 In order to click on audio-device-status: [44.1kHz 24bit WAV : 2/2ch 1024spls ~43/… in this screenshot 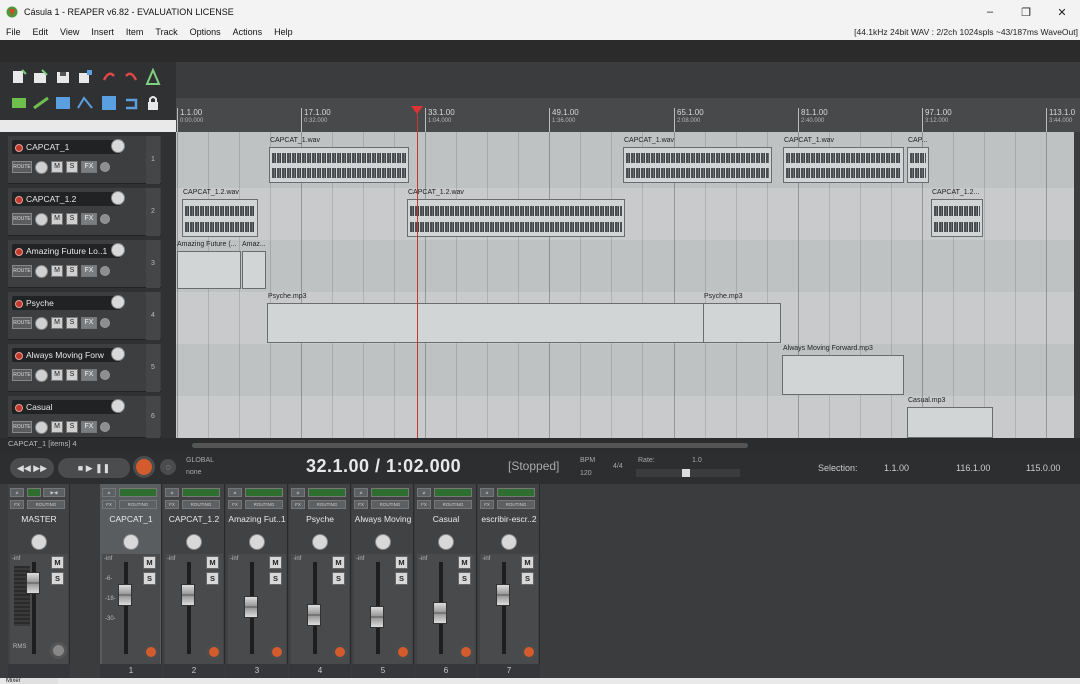, I will do `click(966, 32)`.